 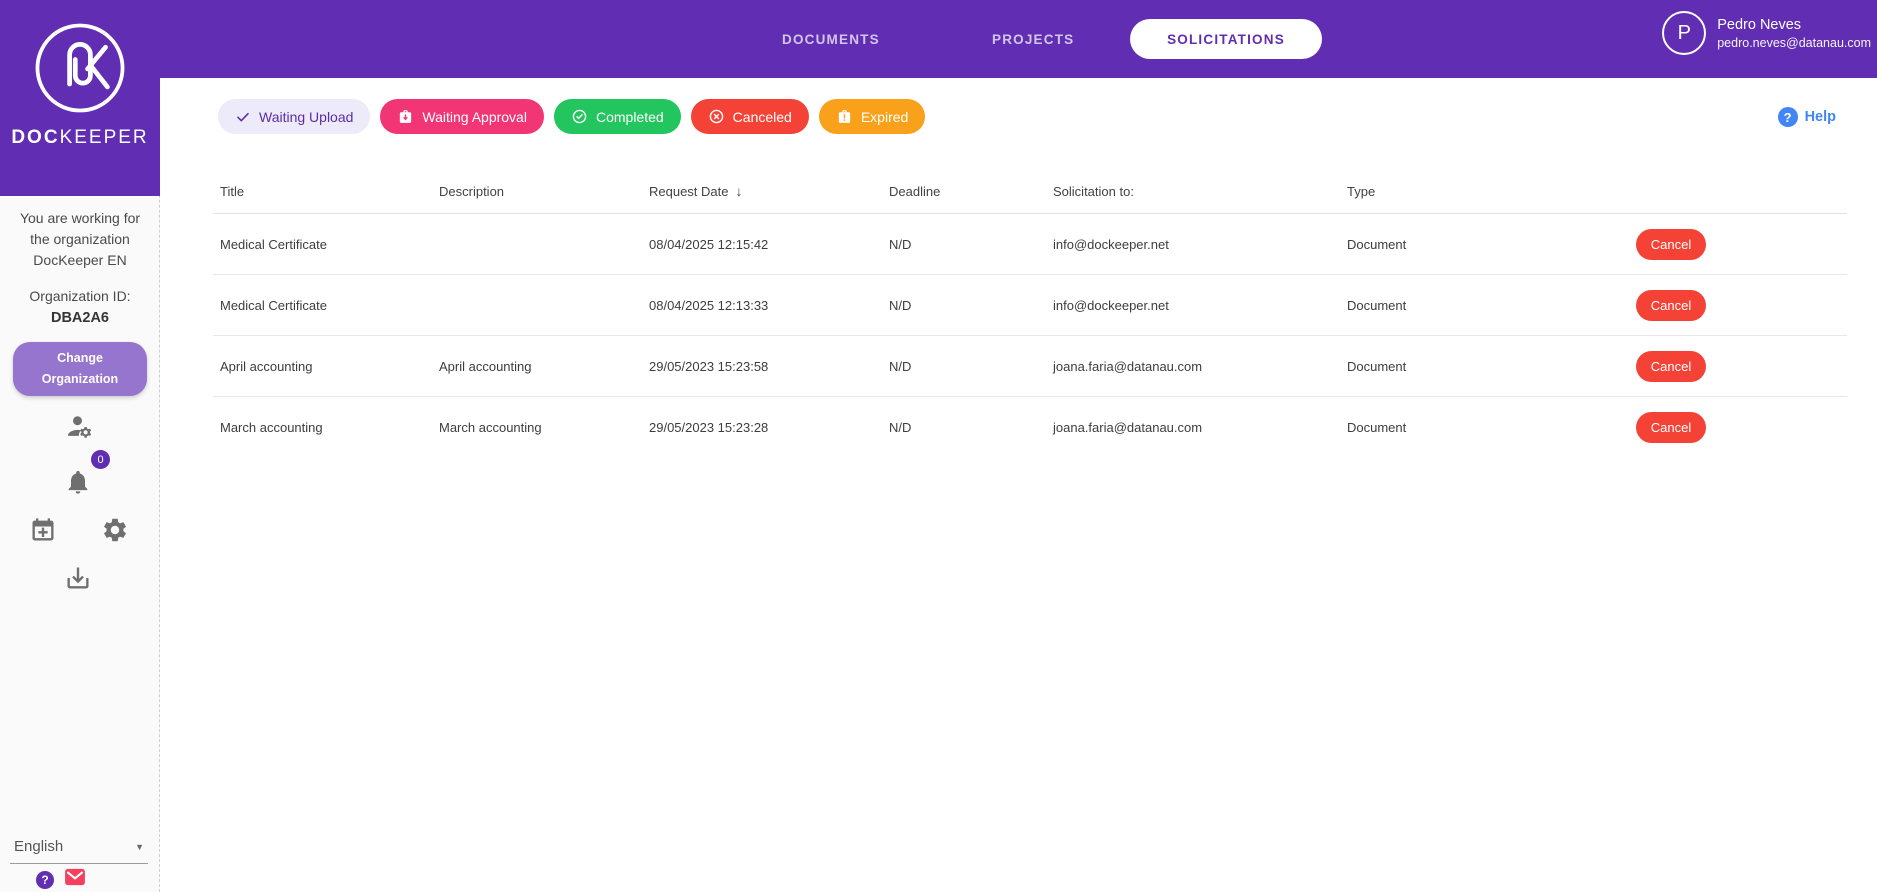 What do you see at coordinates (1226, 39) in the screenshot?
I see `tab-solicitations: SOLICITATIONS` at bounding box center [1226, 39].